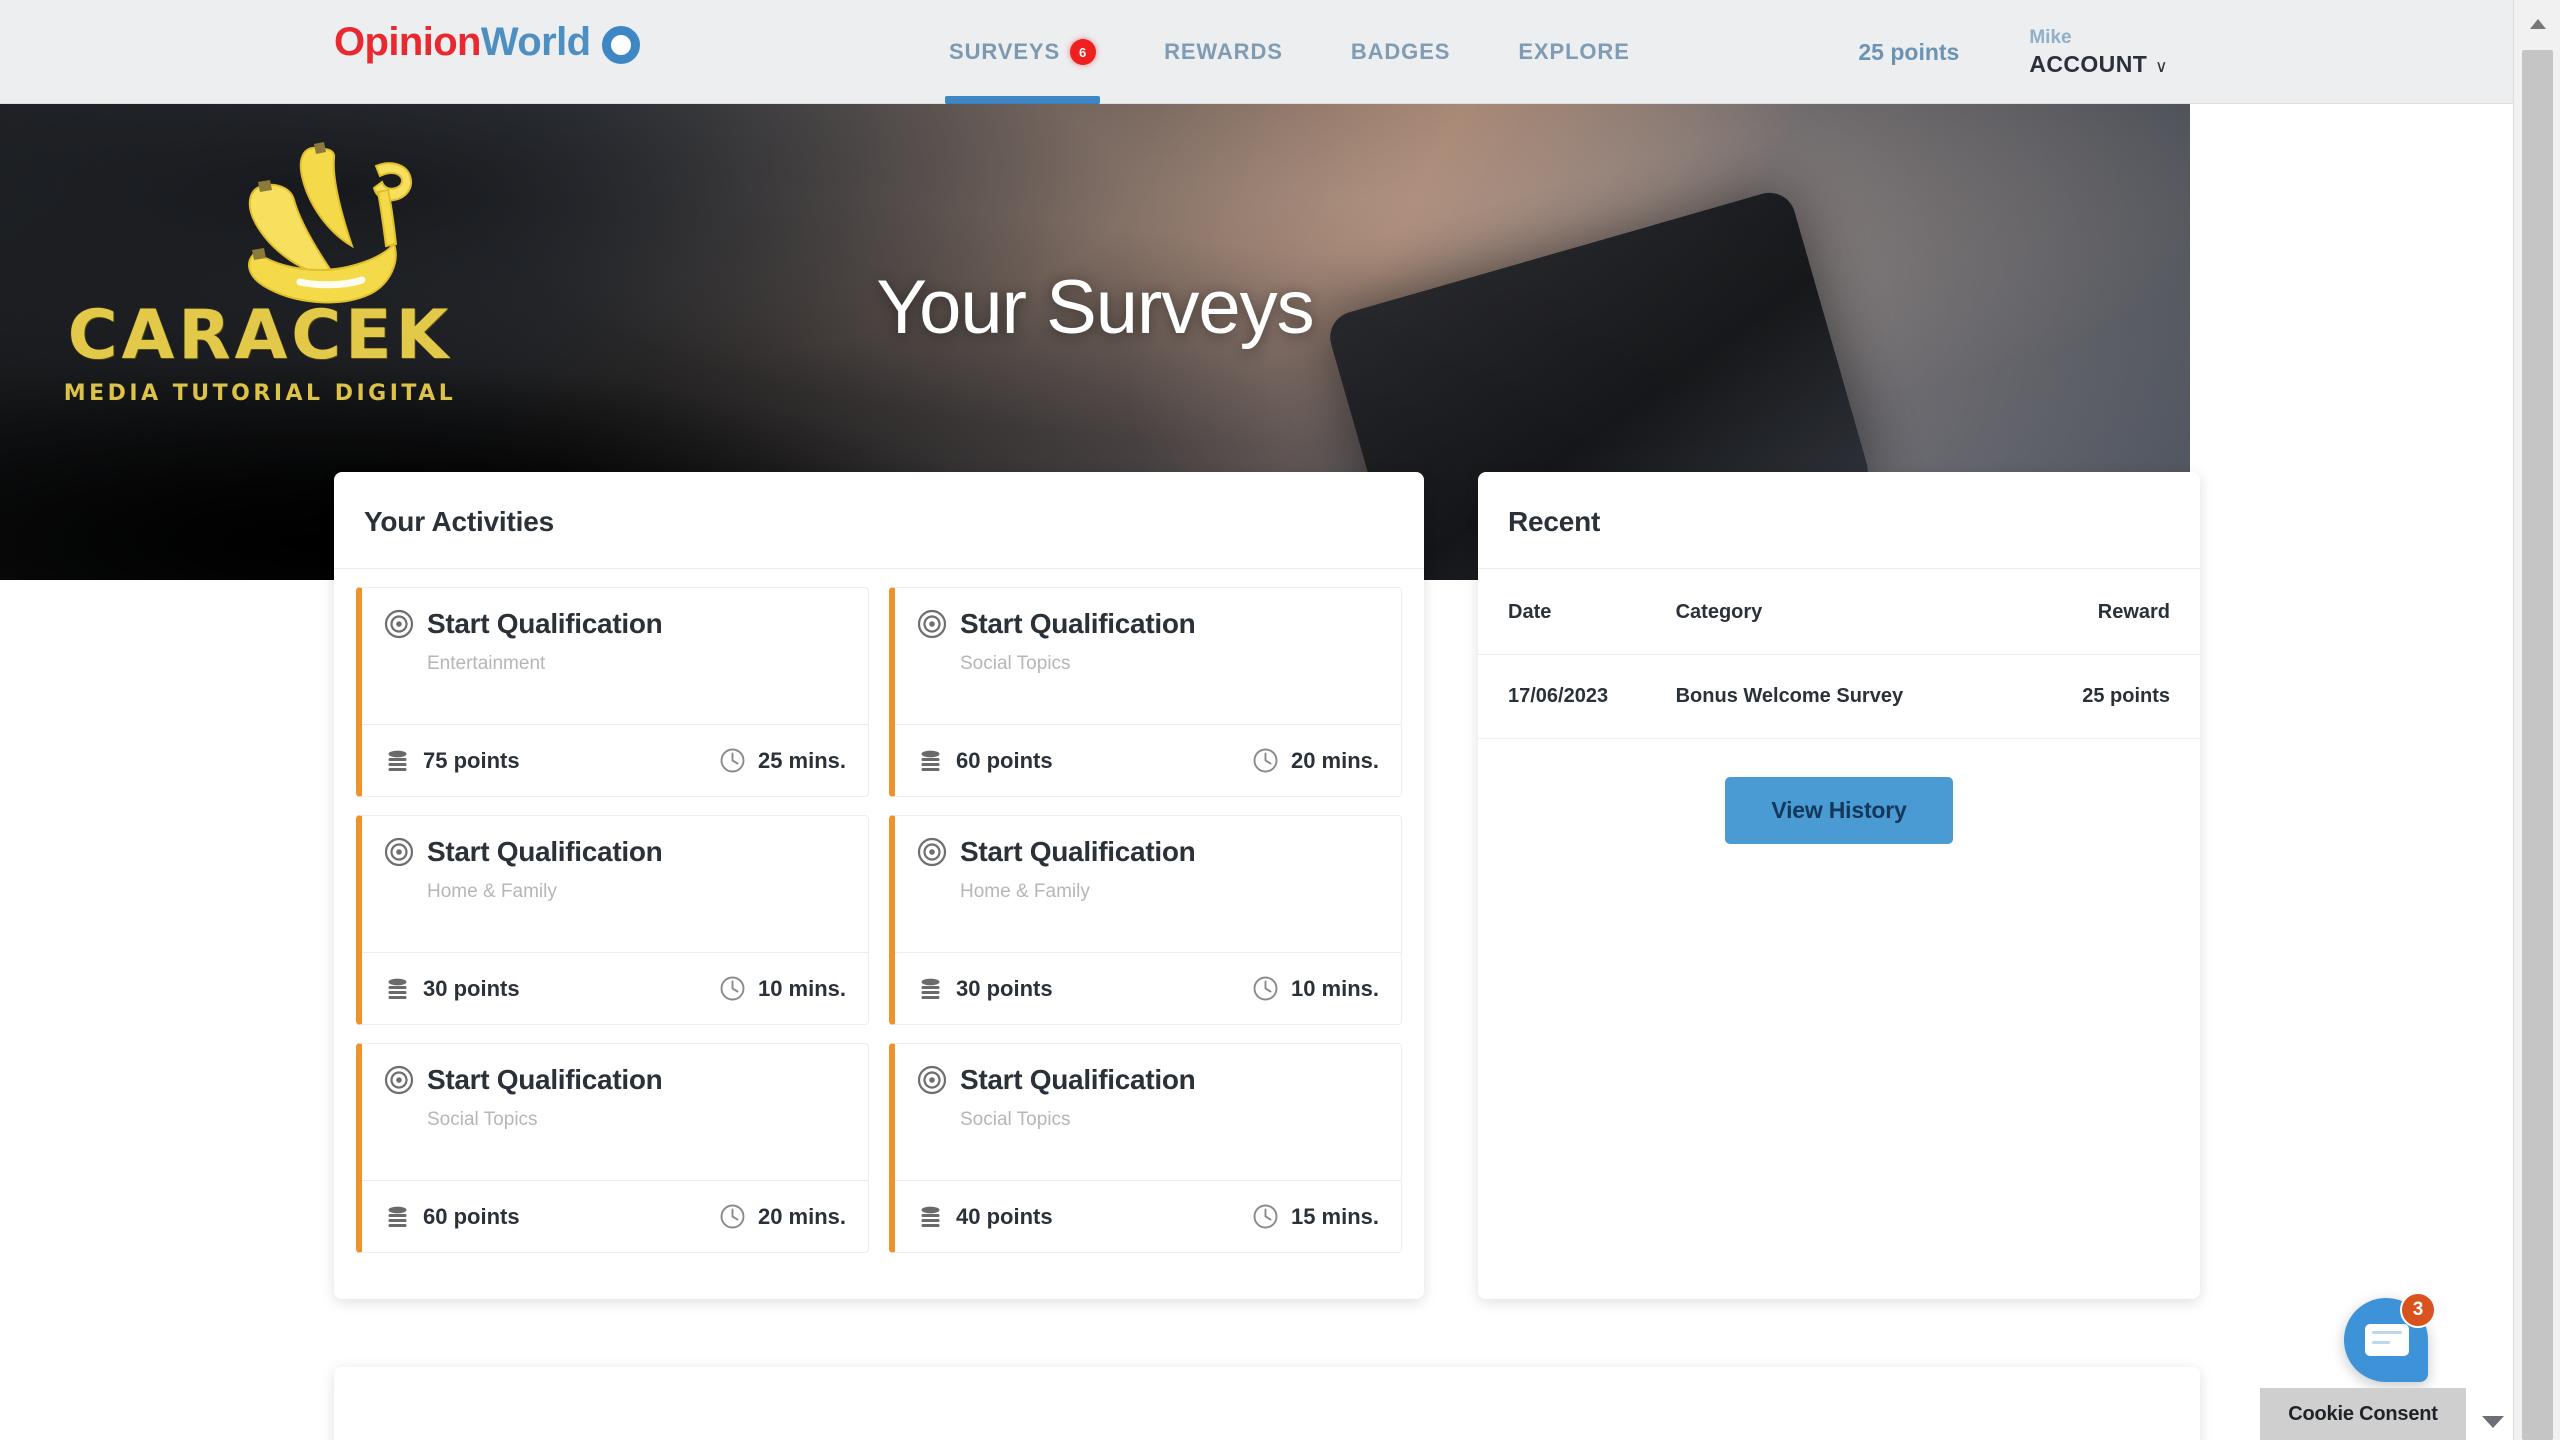  What do you see at coordinates (1577, 696) in the screenshot?
I see `cell-date: 17/06/2023` at bounding box center [1577, 696].